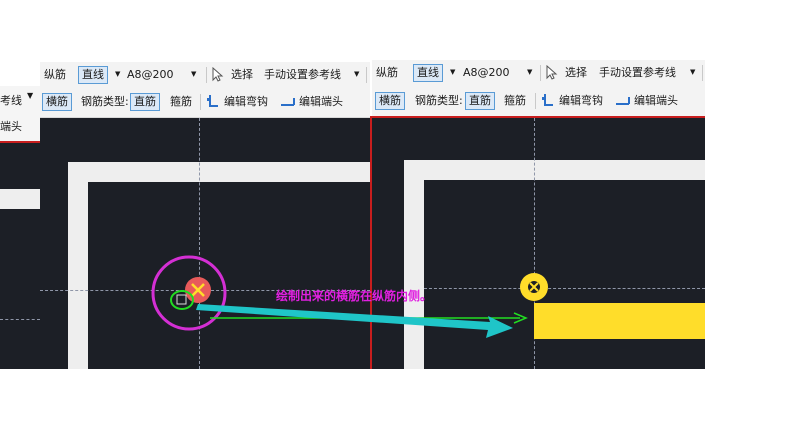 This screenshot has width=797, height=424. What do you see at coordinates (181, 299) in the screenshot?
I see `cursor-icon` at bounding box center [181, 299].